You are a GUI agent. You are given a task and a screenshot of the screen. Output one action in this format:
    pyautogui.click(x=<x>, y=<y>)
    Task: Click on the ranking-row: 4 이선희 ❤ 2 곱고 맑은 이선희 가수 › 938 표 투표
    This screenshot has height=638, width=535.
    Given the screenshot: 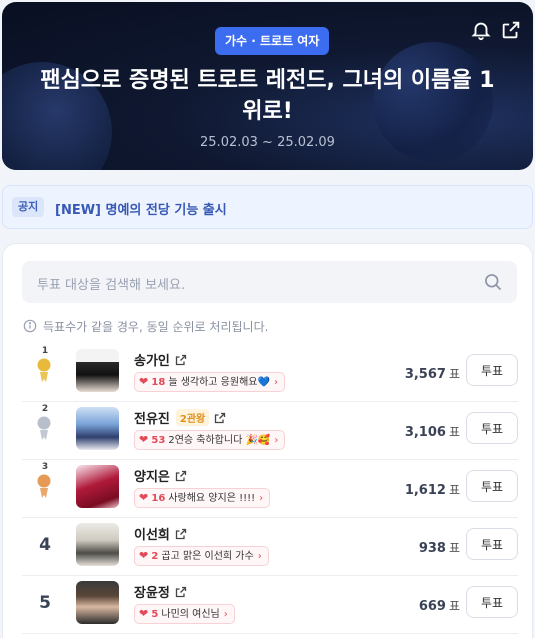 What is the action you would take?
    pyautogui.click(x=270, y=547)
    